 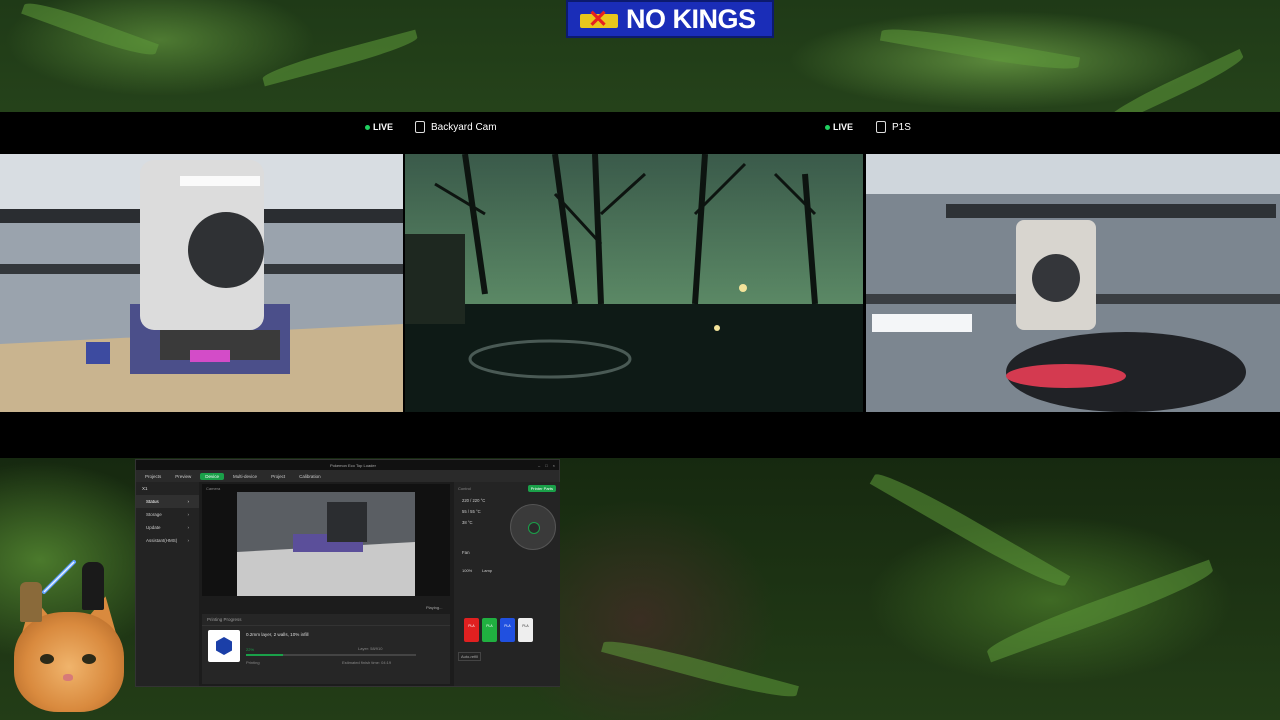 What do you see at coordinates (466, 552) in the screenshot?
I see `fan-control: Fan` at bounding box center [466, 552].